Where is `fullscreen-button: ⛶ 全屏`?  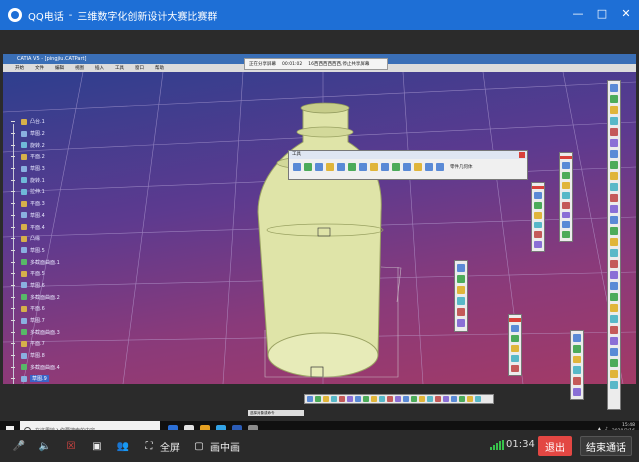
fullscreen-button: ⛶ 全屏 is located at coordinates (161, 446).